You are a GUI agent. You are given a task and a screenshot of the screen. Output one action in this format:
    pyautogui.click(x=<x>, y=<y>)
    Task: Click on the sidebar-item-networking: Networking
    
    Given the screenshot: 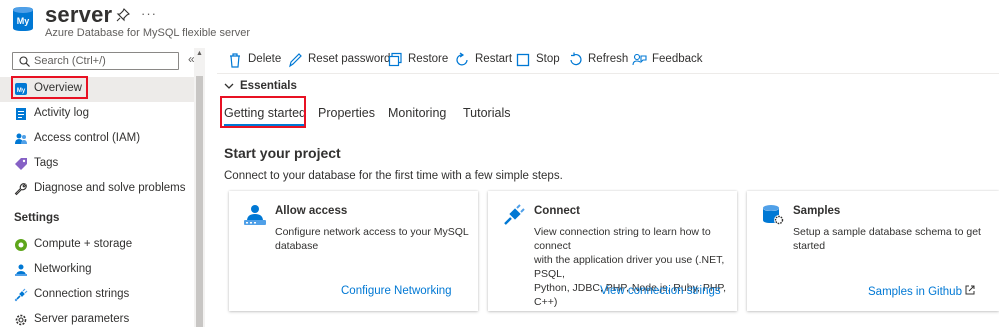 What is the action you would take?
    pyautogui.click(x=97, y=270)
    